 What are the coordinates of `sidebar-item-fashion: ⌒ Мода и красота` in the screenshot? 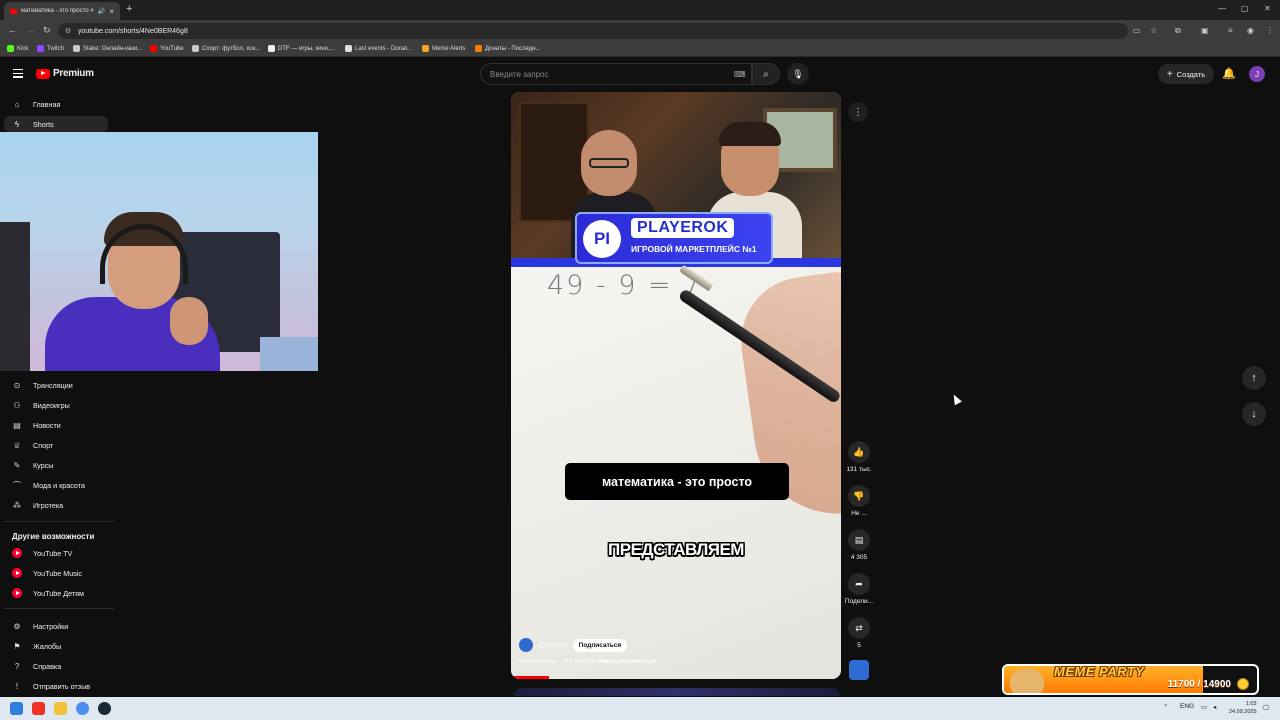 It's located at (56, 485).